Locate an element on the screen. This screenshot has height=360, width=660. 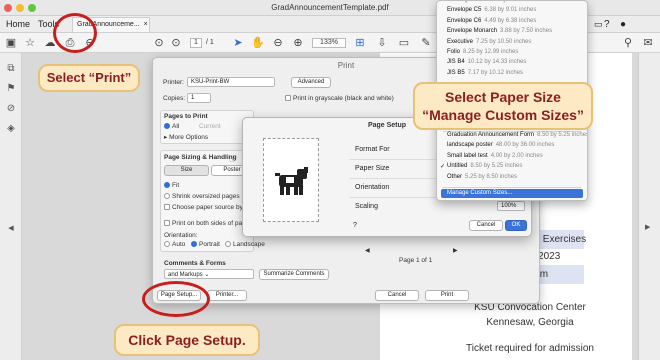
page-setup-ok-button: OK is located at coordinates (516, 225).